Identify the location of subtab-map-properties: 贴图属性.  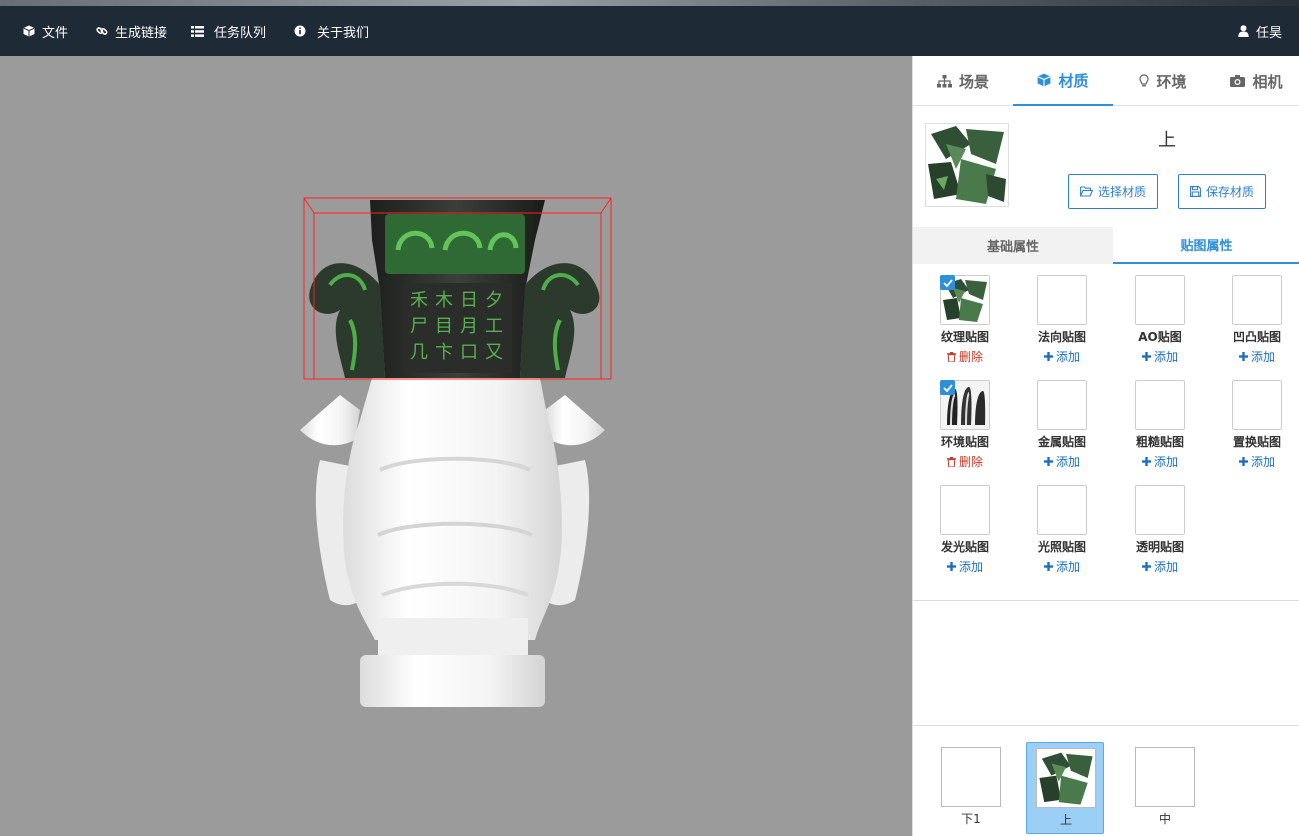
(1206, 245).